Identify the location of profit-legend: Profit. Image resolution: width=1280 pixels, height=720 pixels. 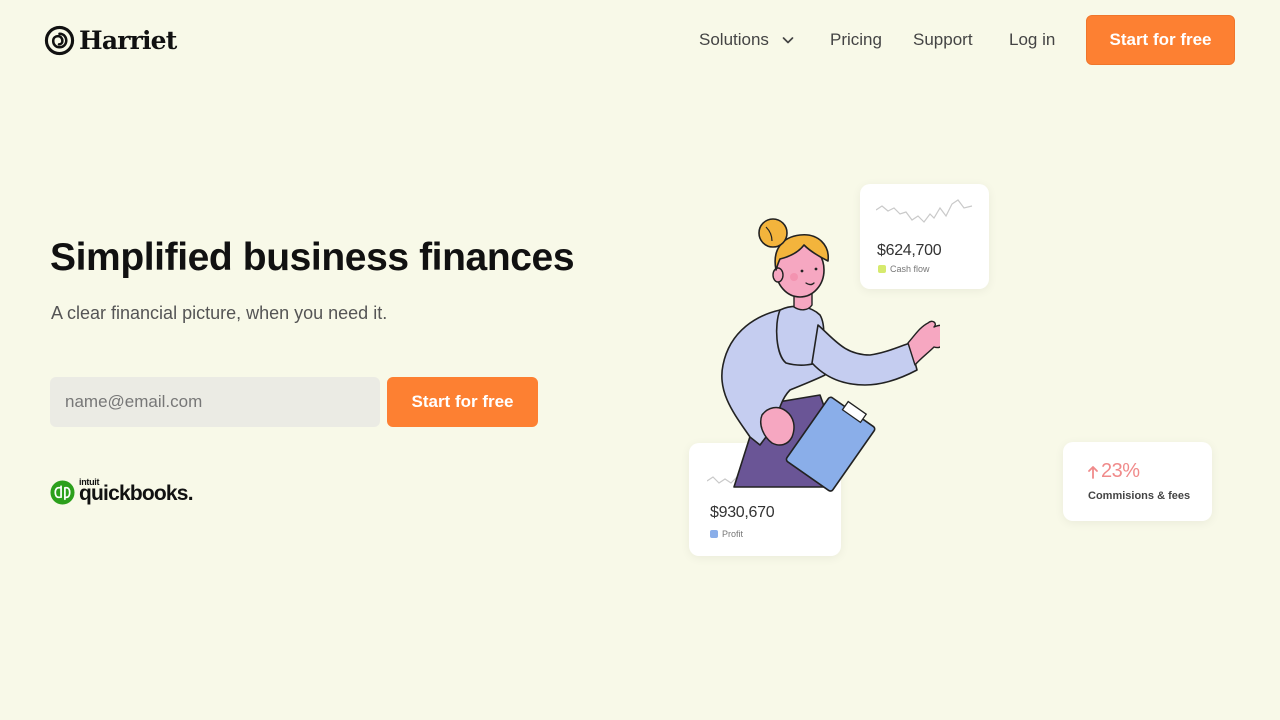
(726, 534).